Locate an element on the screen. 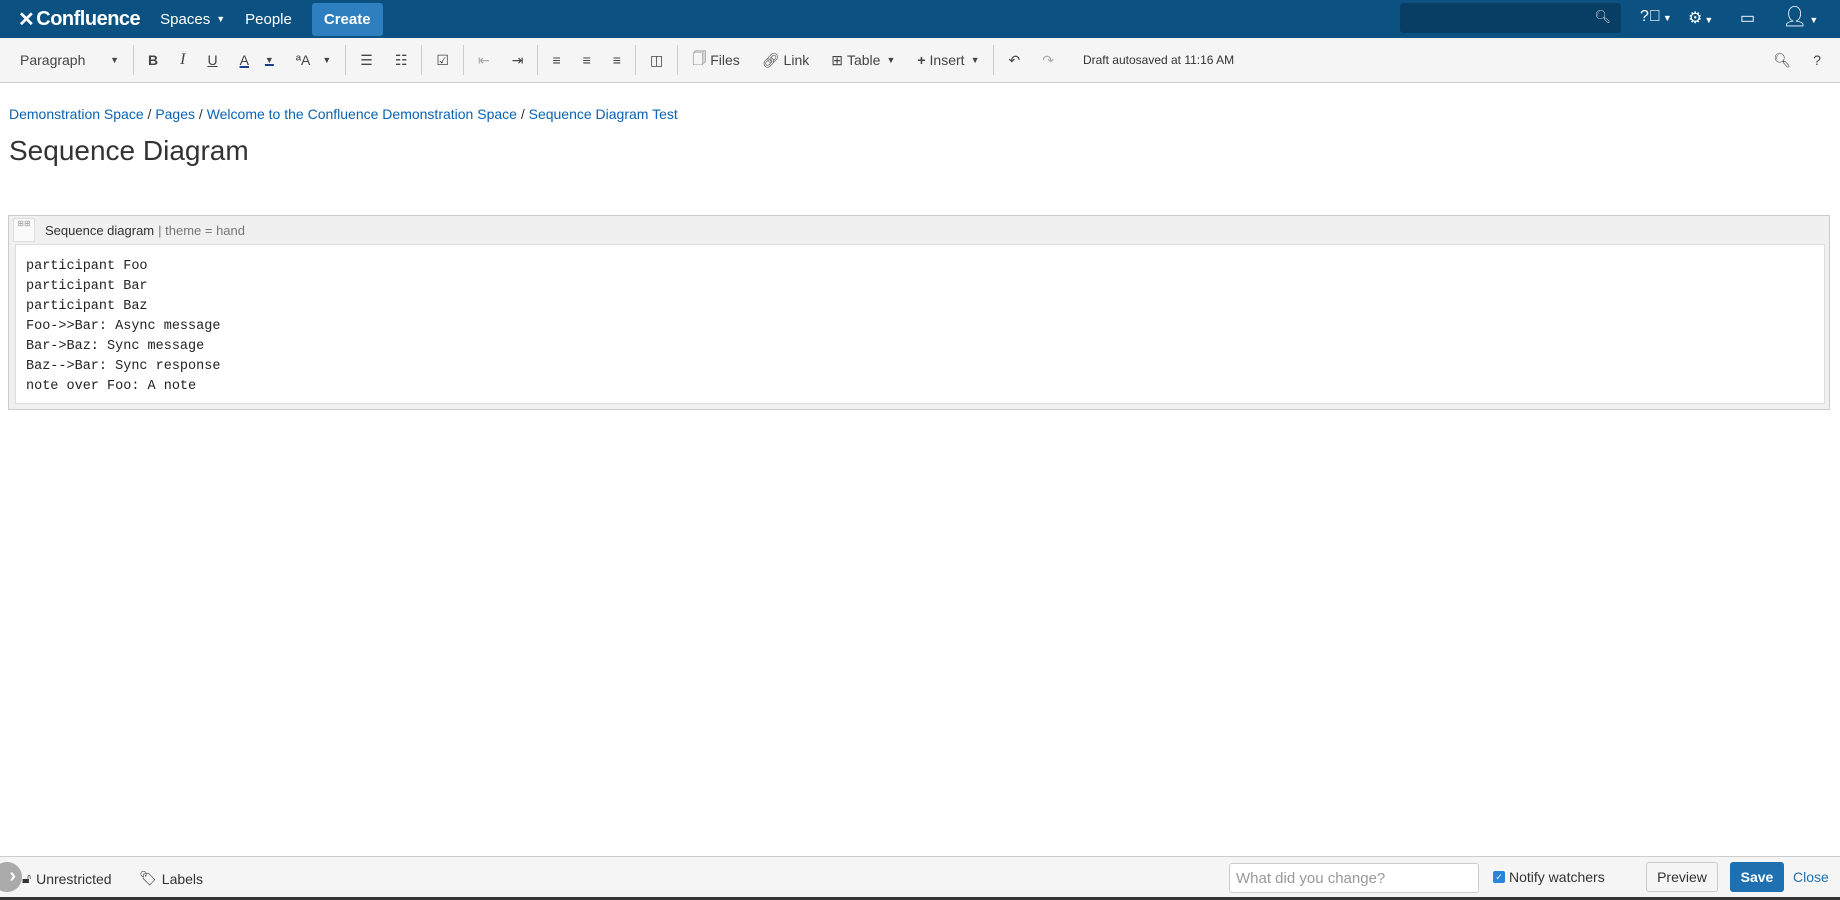 This screenshot has width=1840, height=900. draft-status: Draft autosaved at 11:16 AM is located at coordinates (1158, 60).